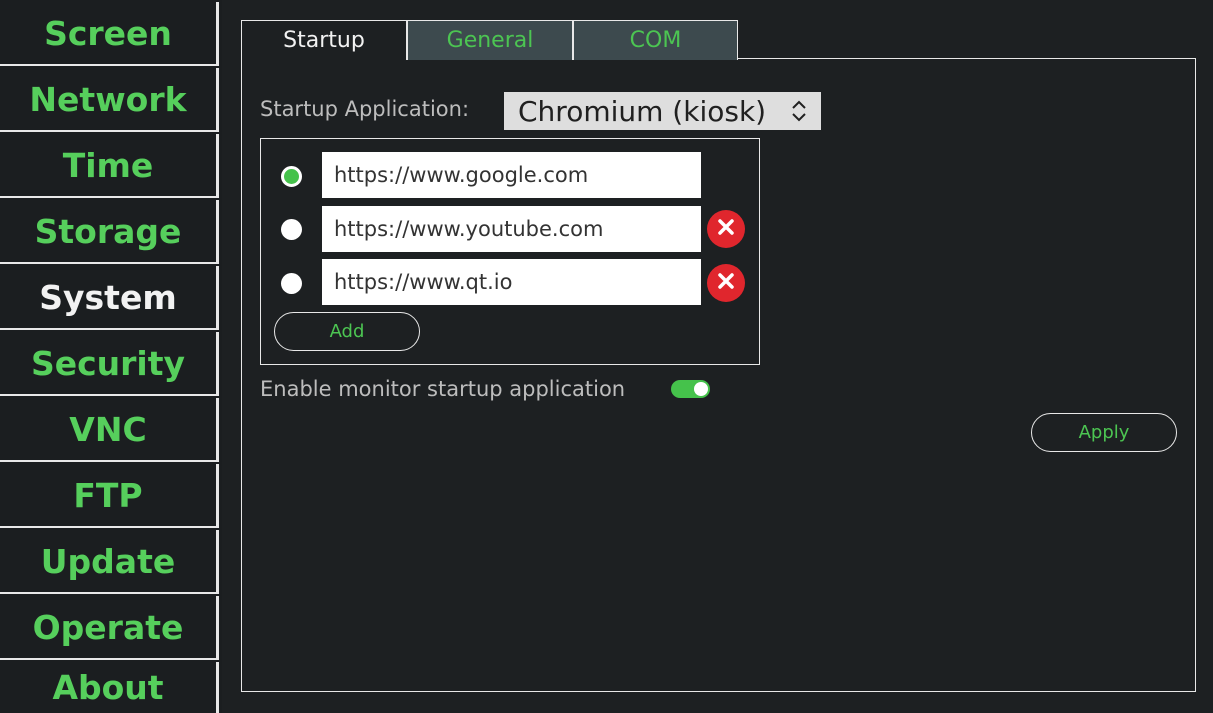 Image resolution: width=1213 pixels, height=713 pixels. Describe the element at coordinates (109, 364) in the screenshot. I see `sidebar-item-security: Security` at that location.